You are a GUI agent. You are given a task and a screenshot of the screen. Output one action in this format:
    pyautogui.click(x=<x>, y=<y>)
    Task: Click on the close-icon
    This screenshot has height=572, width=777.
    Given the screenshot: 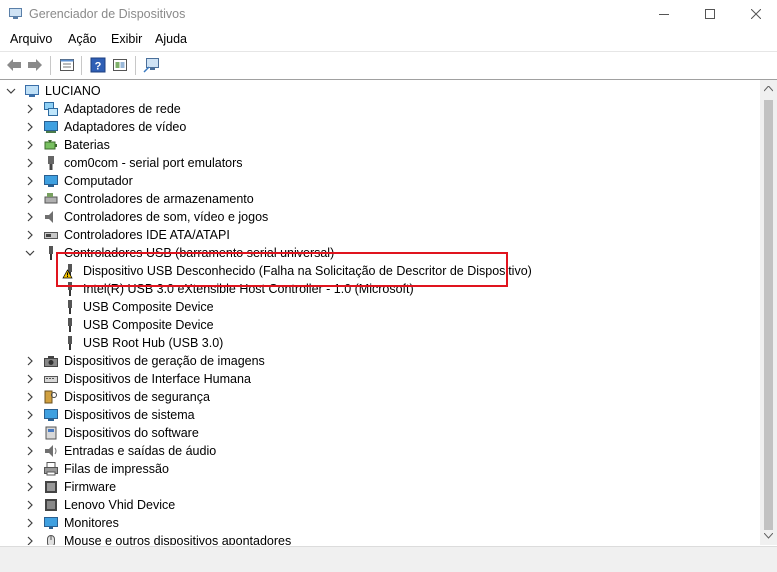 What is the action you would take?
    pyautogui.click(x=756, y=14)
    